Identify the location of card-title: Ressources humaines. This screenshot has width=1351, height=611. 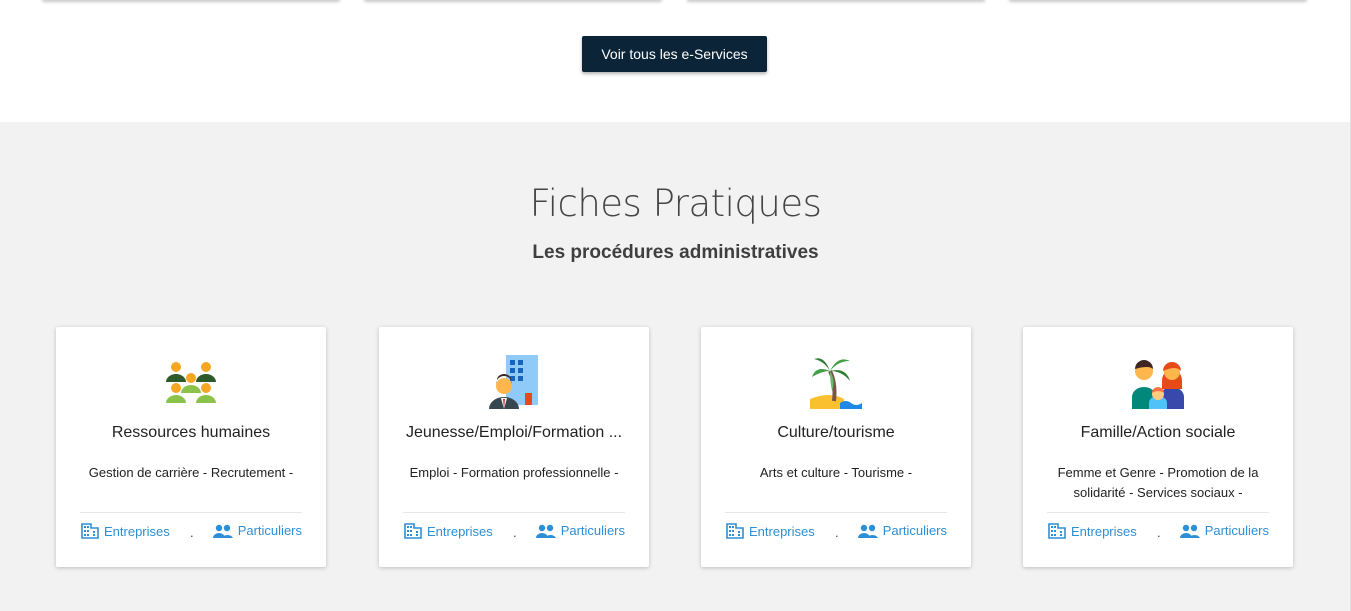
(191, 433).